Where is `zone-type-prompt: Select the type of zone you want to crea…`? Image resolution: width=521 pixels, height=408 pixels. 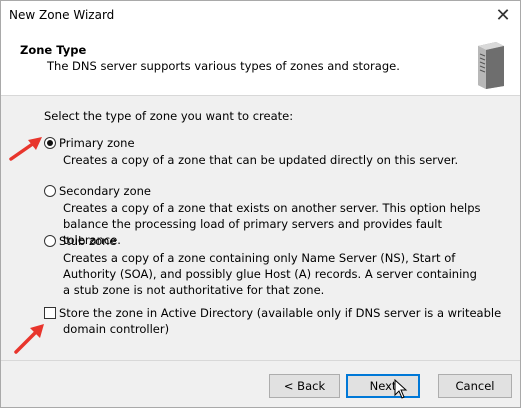
zone-type-prompt: Select the type of zone you want to crea… is located at coordinates (169, 116).